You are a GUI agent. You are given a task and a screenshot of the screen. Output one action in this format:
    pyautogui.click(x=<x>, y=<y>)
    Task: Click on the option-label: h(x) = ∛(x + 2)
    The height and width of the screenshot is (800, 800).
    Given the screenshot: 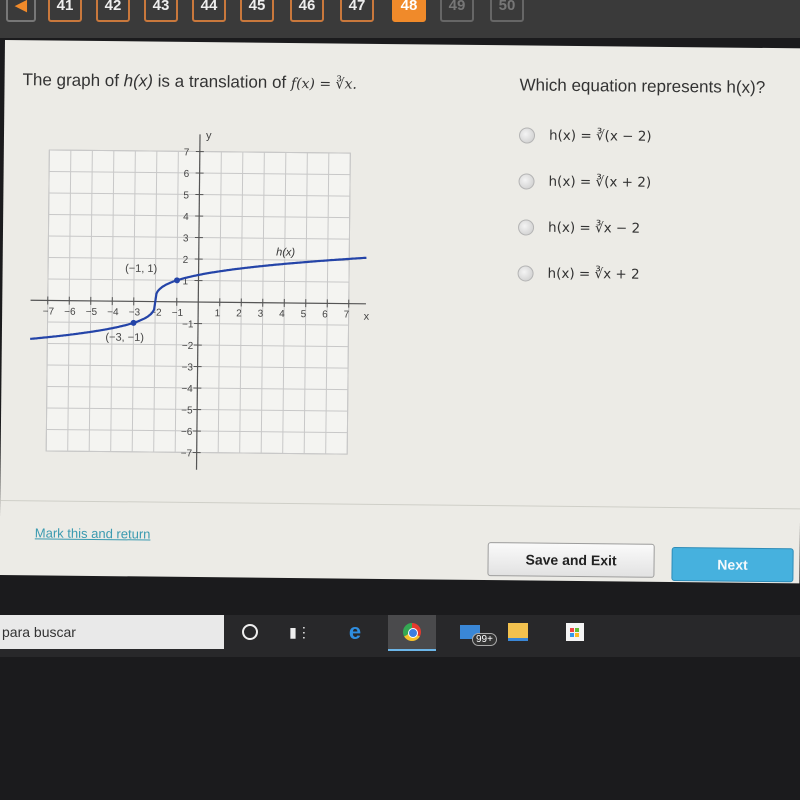 What is the action you would take?
    pyautogui.click(x=600, y=182)
    